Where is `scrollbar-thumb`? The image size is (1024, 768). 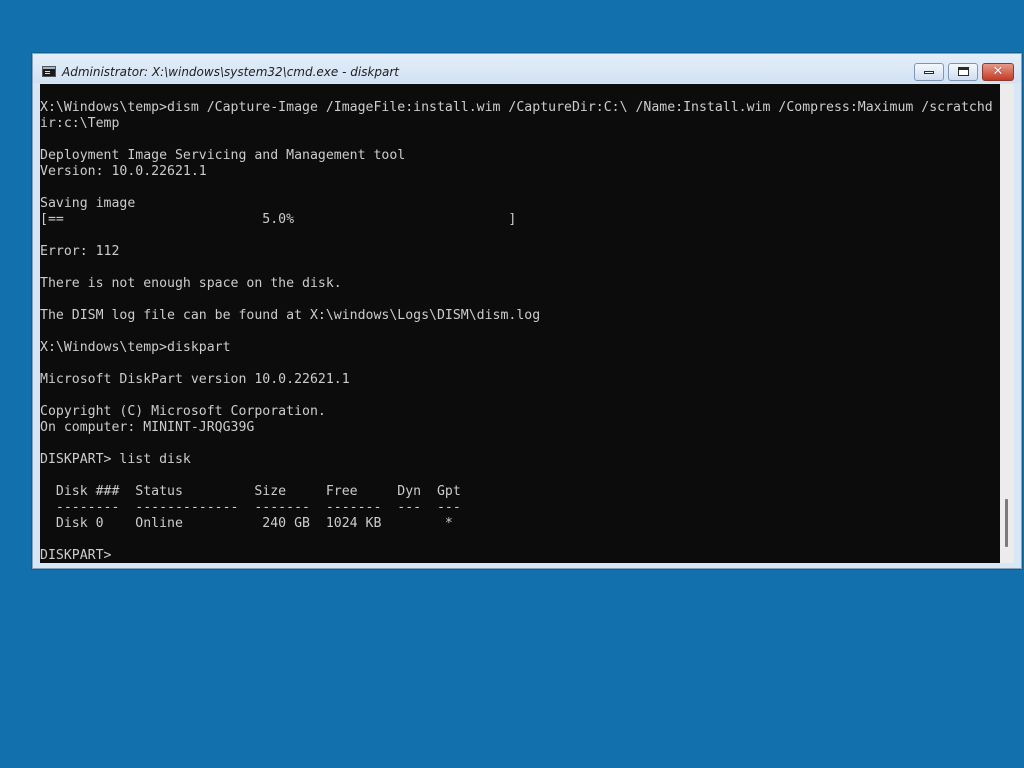
scrollbar-thumb is located at coordinates (1006, 523).